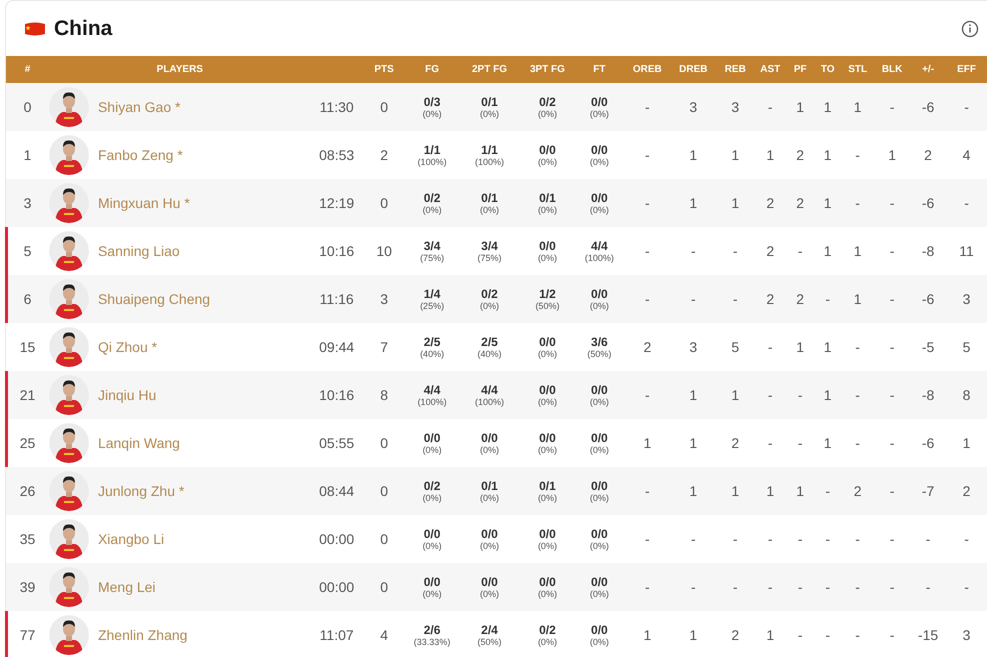  What do you see at coordinates (432, 246) in the screenshot?
I see `shots-made-cell: 3/4` at bounding box center [432, 246].